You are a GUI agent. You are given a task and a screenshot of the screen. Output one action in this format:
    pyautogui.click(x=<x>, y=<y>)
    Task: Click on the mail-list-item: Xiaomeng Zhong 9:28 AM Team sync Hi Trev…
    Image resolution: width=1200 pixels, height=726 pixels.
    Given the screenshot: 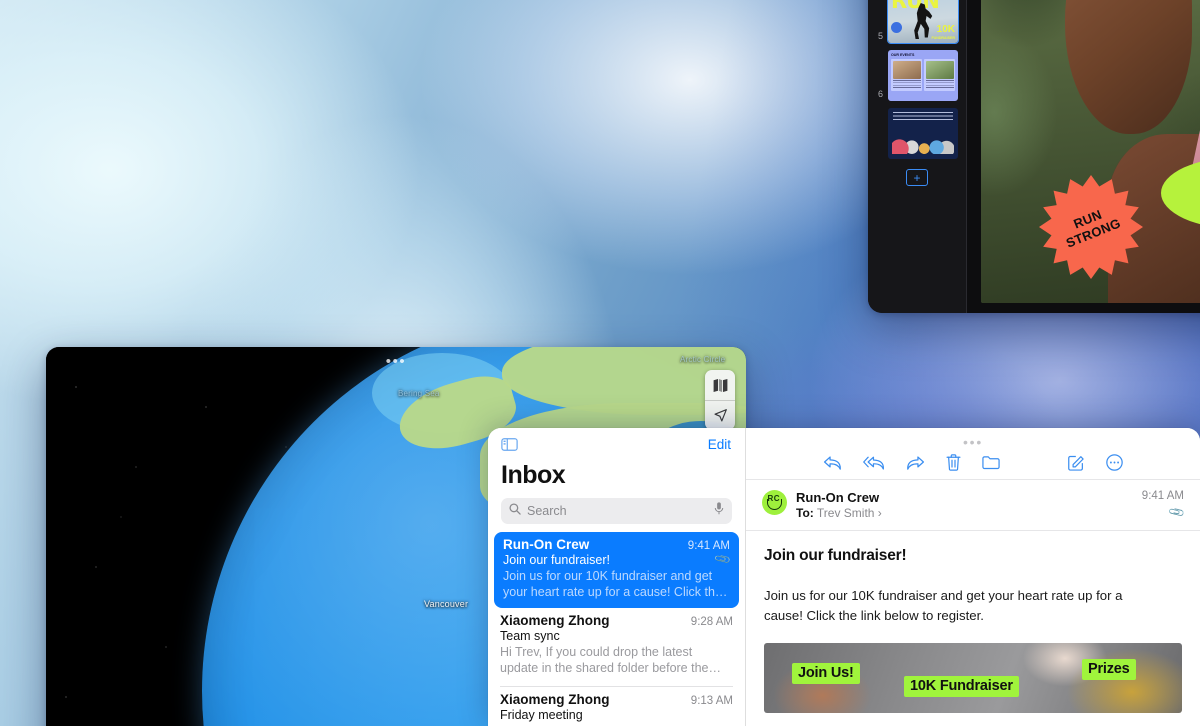 What is the action you would take?
    pyautogui.click(x=616, y=645)
    